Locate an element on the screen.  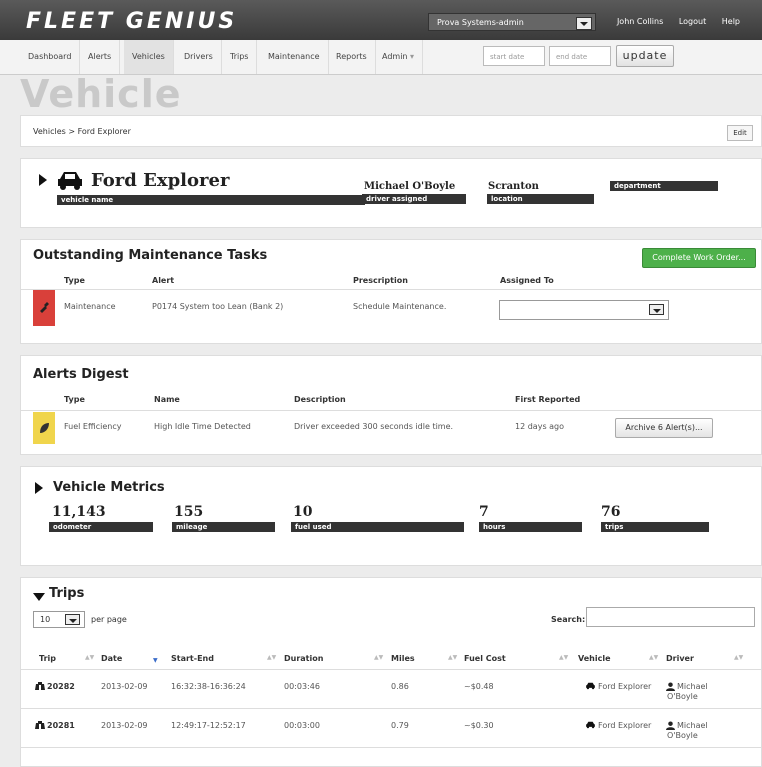
trip-miles: 0.79 is located at coordinates (400, 725).